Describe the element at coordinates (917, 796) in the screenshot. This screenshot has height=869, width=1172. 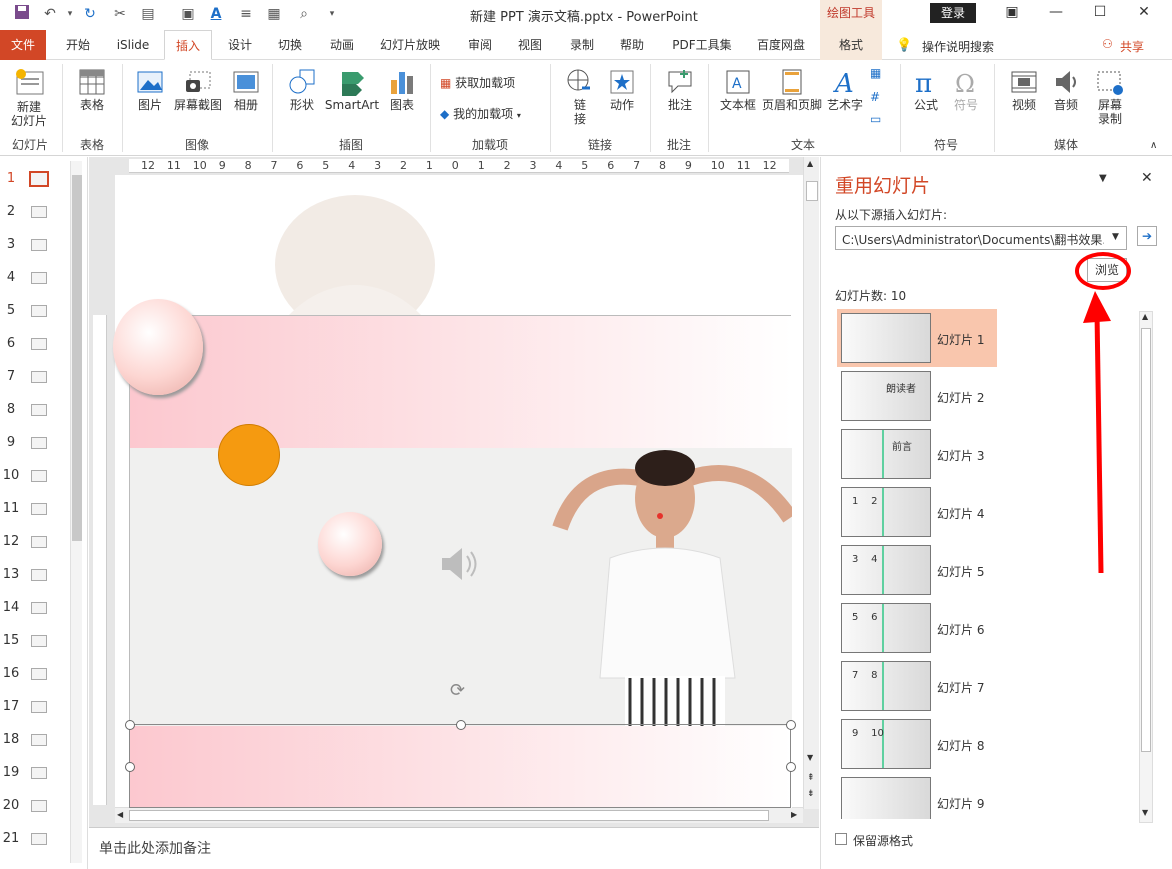
I see `reuse-slide-item: 幻灯片 9` at that location.